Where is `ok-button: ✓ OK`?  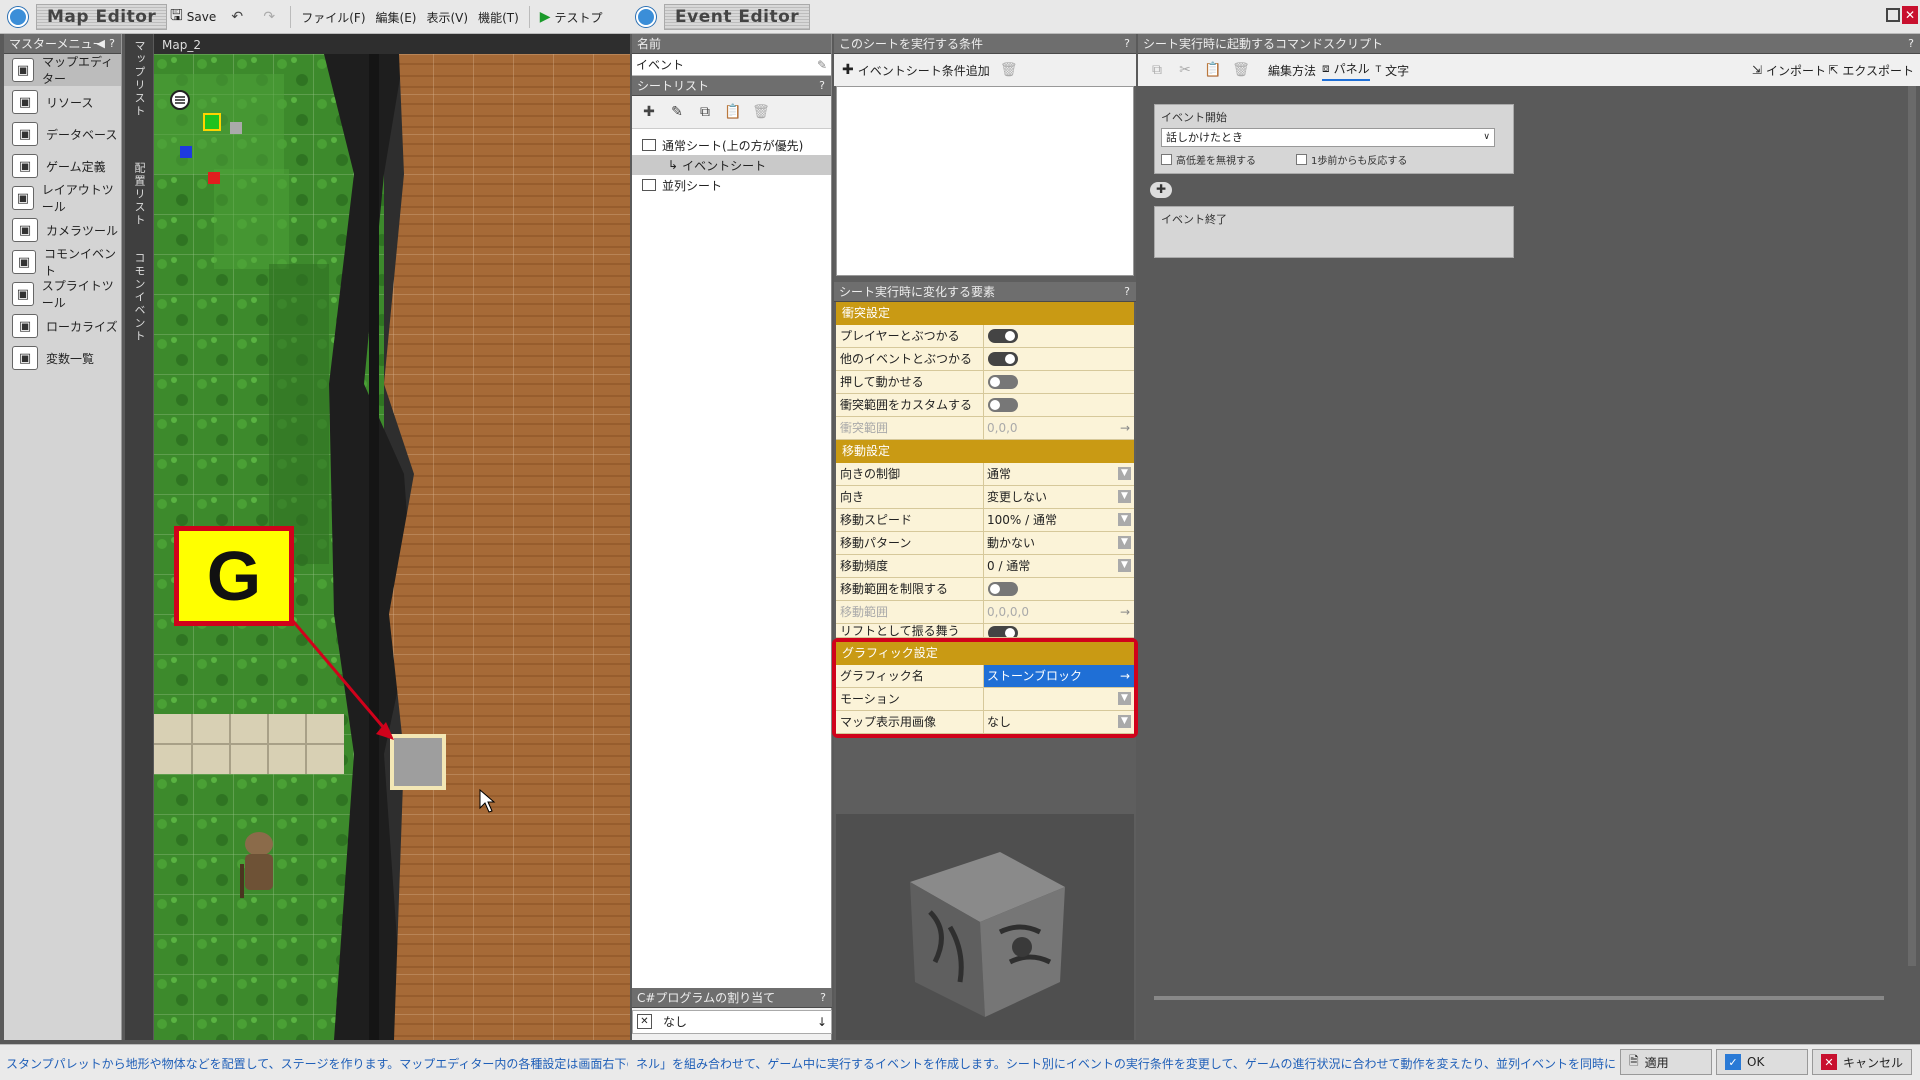
ok-button: ✓ OK is located at coordinates (1762, 1062).